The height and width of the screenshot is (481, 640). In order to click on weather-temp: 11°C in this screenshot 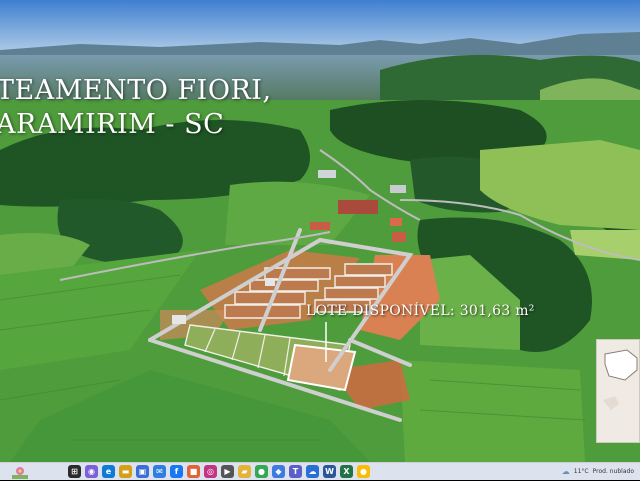, I will do `click(581, 471)`.